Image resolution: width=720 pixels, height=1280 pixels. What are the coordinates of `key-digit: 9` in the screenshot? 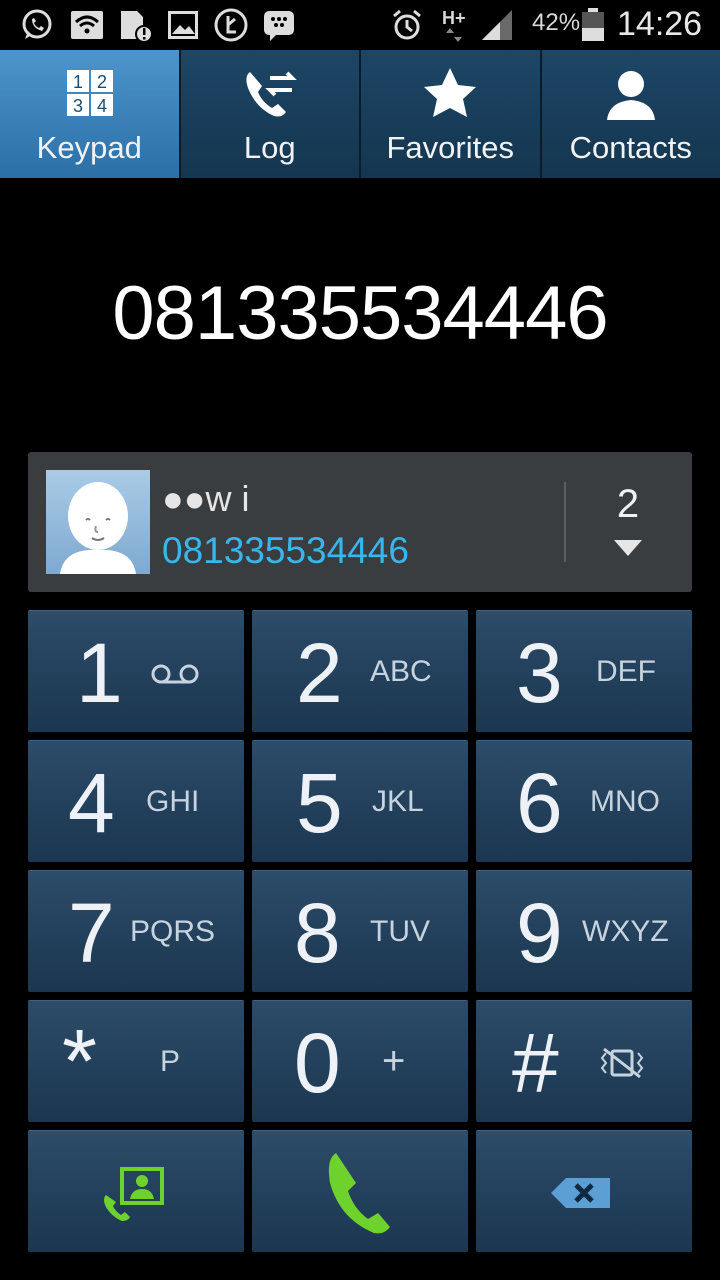 It's located at (539, 933).